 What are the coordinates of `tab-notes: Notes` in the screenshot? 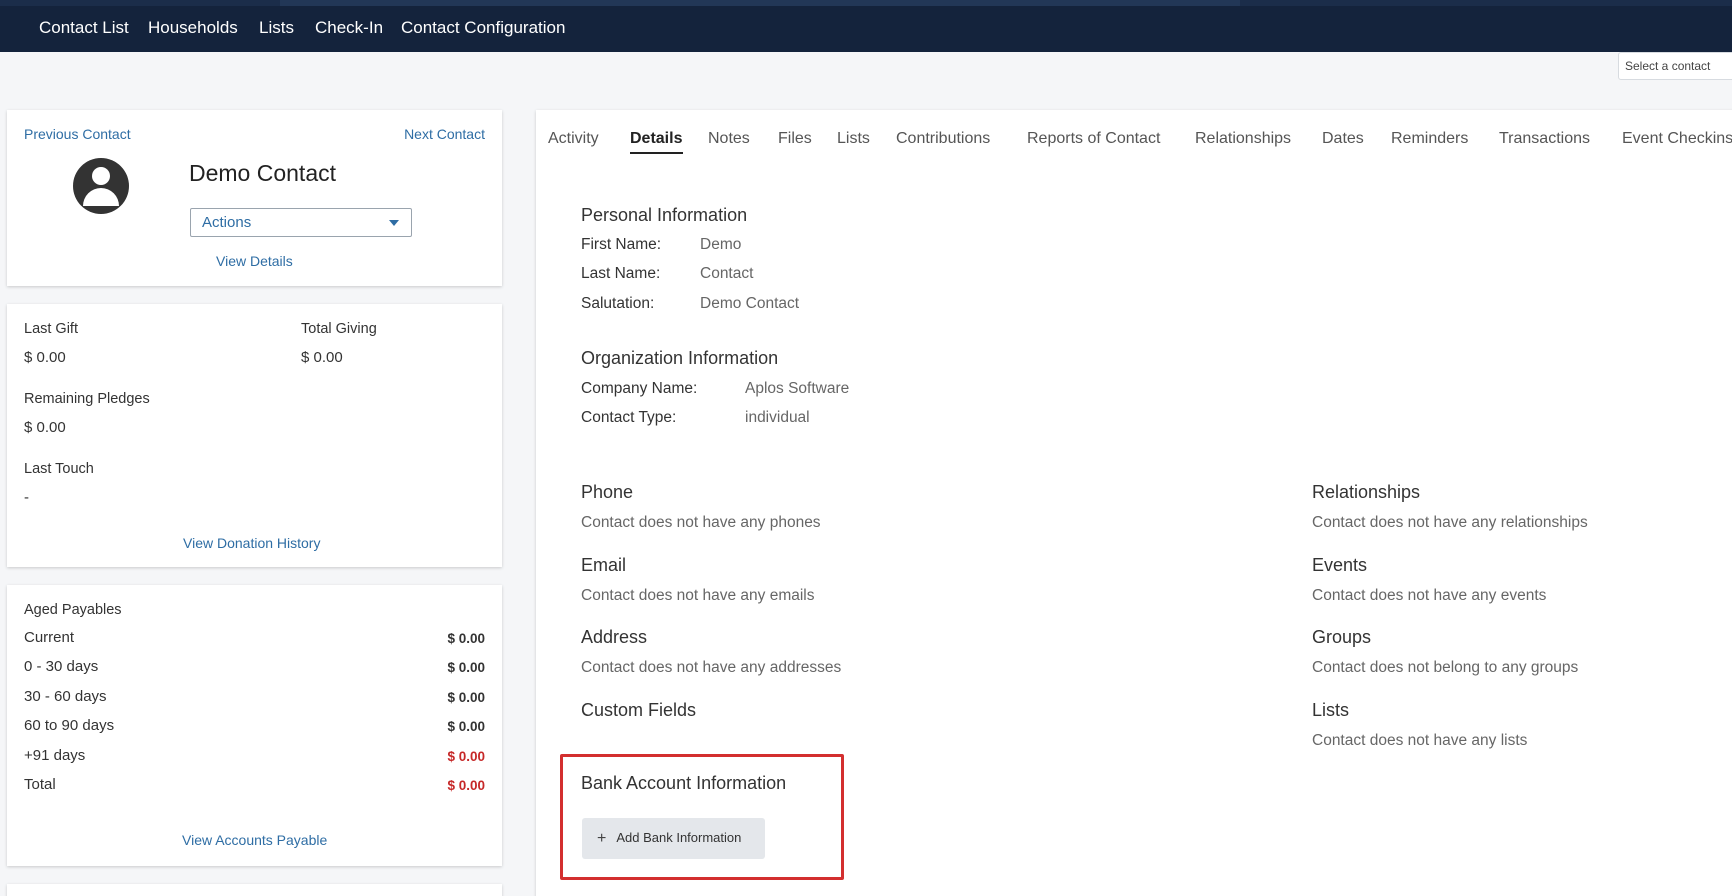 It's located at (729, 139).